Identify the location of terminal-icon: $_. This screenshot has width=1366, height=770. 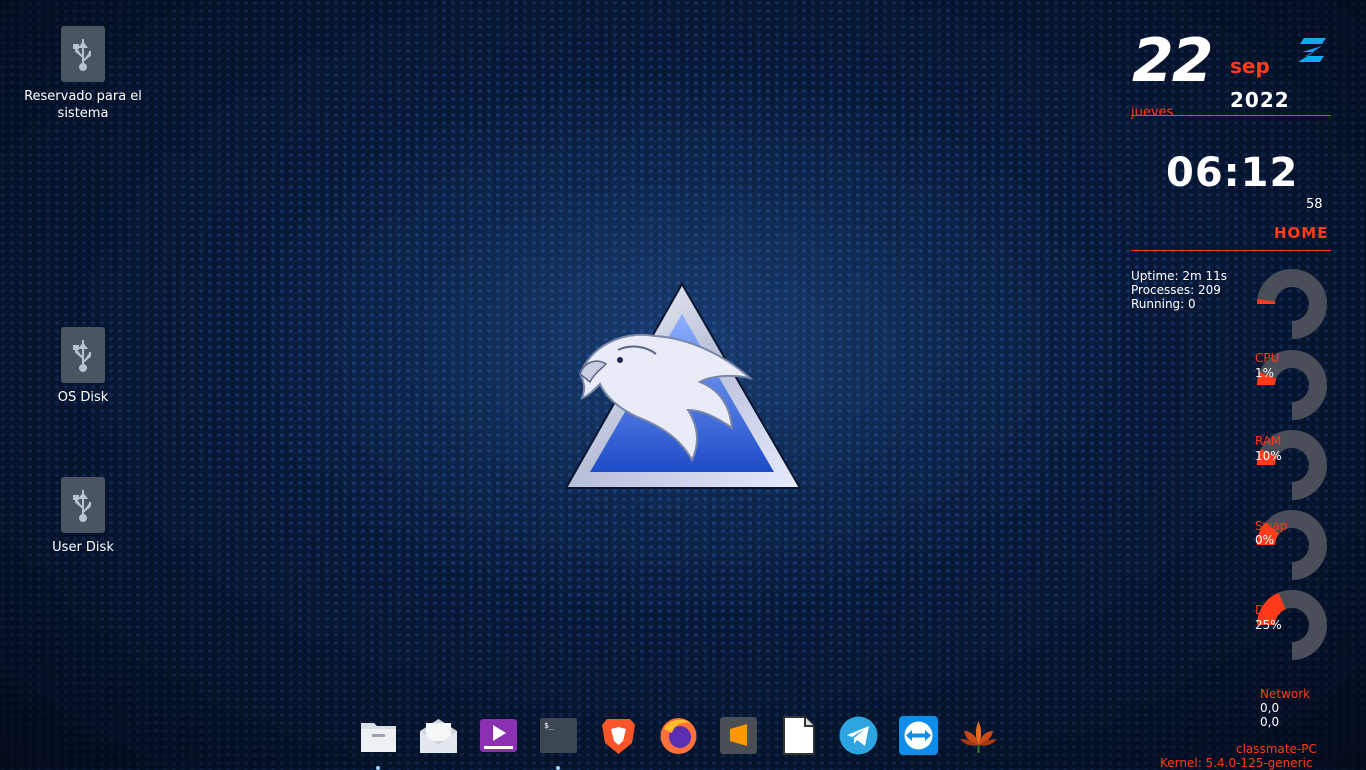
(558, 735).